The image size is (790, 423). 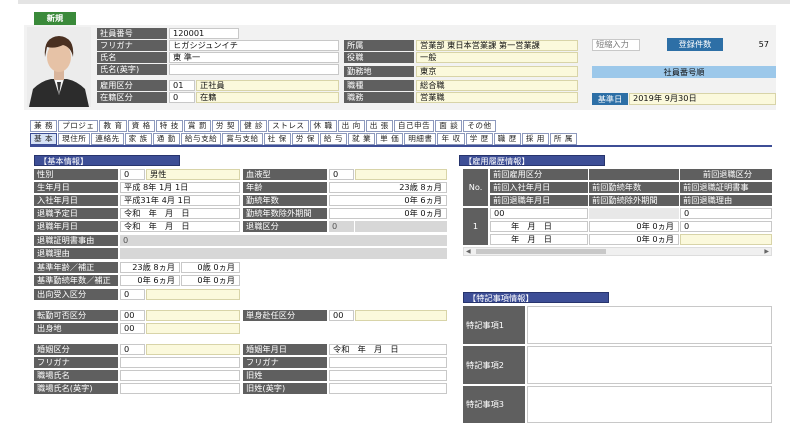 I want to click on tab-tabs2-4: 通 勤, so click(x=166, y=139).